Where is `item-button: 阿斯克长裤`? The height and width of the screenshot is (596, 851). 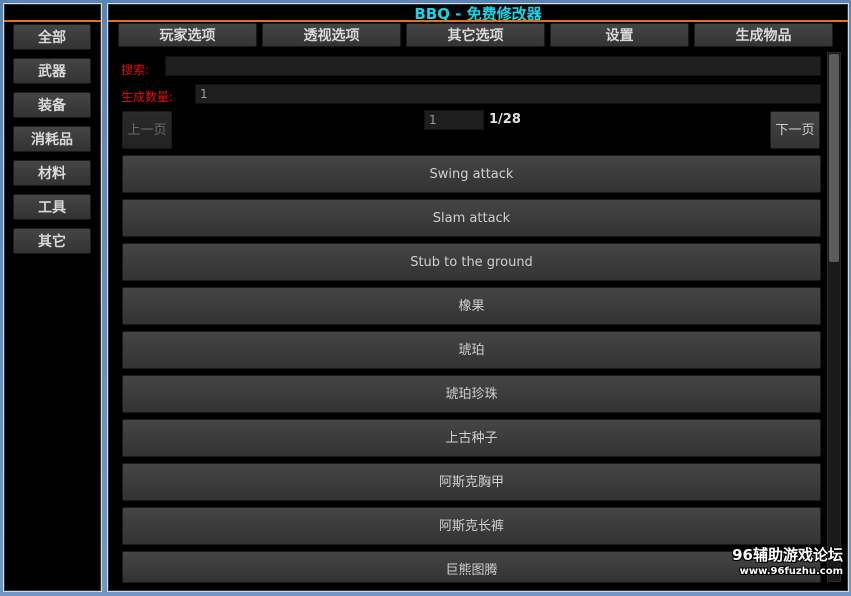 item-button: 阿斯克长裤 is located at coordinates (471, 526).